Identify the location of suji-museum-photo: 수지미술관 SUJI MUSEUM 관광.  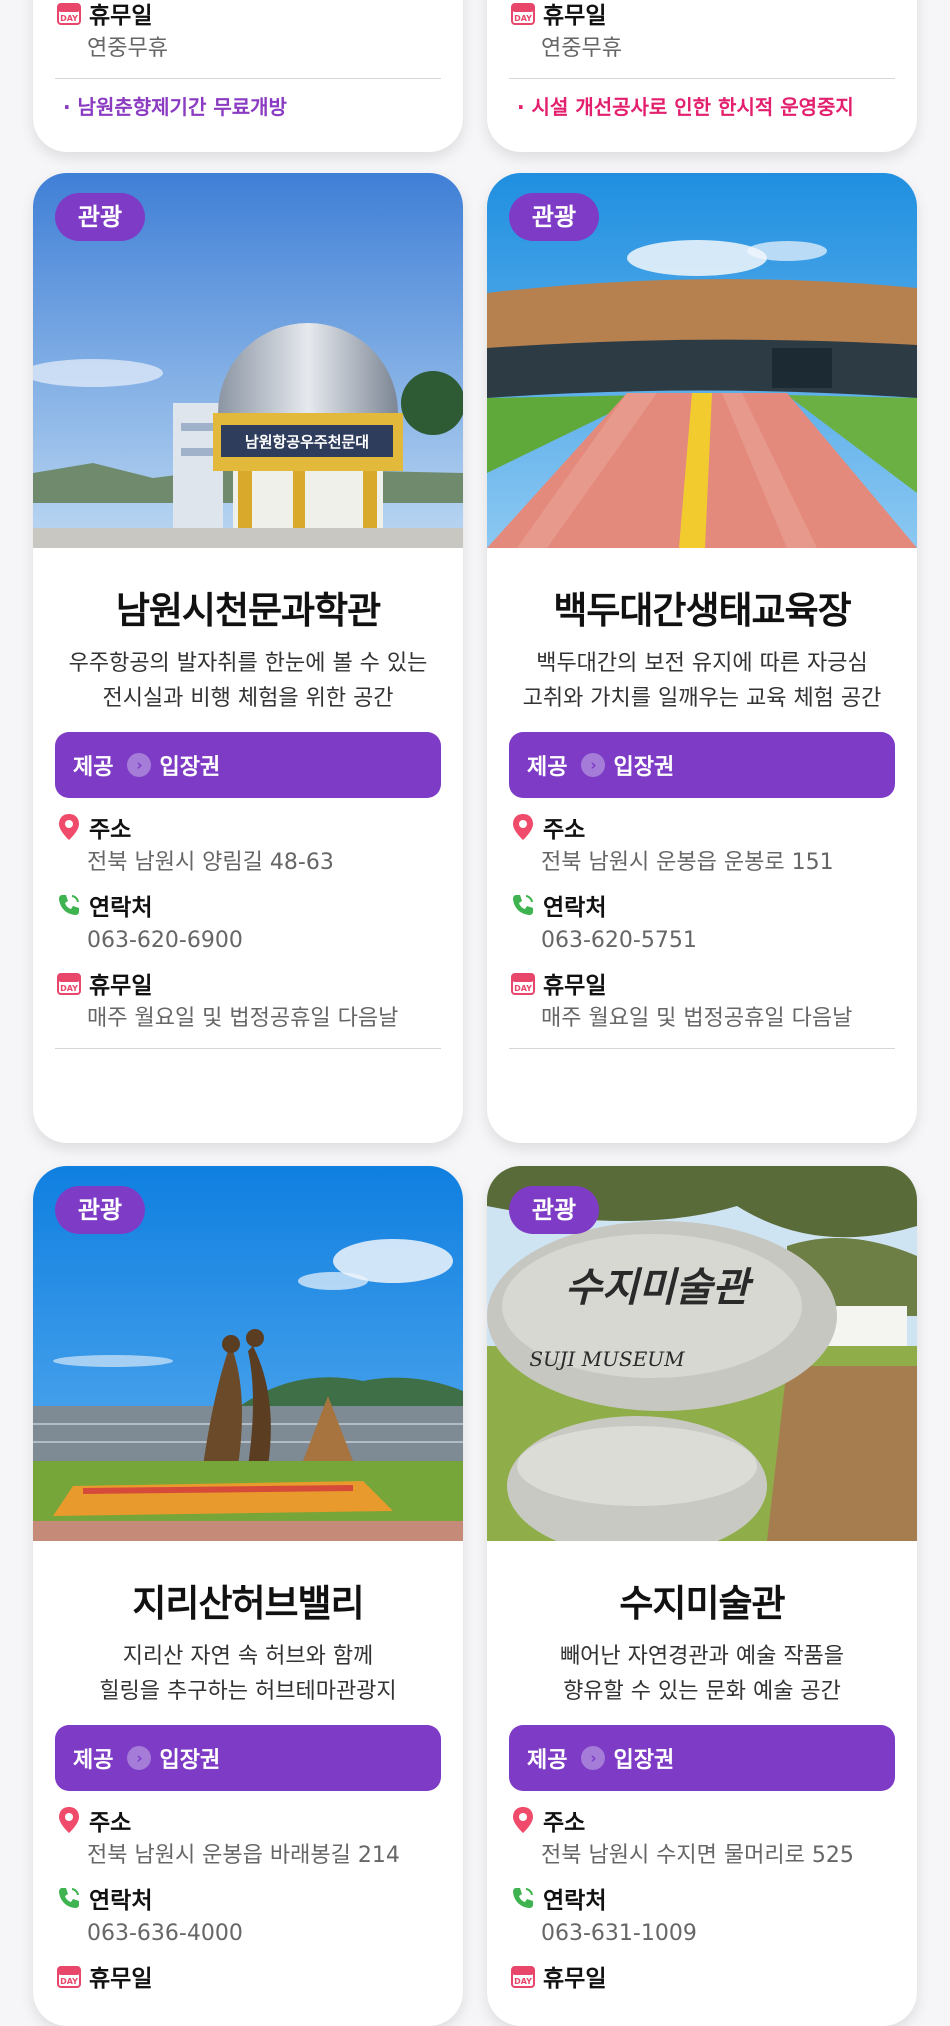
(702, 1353).